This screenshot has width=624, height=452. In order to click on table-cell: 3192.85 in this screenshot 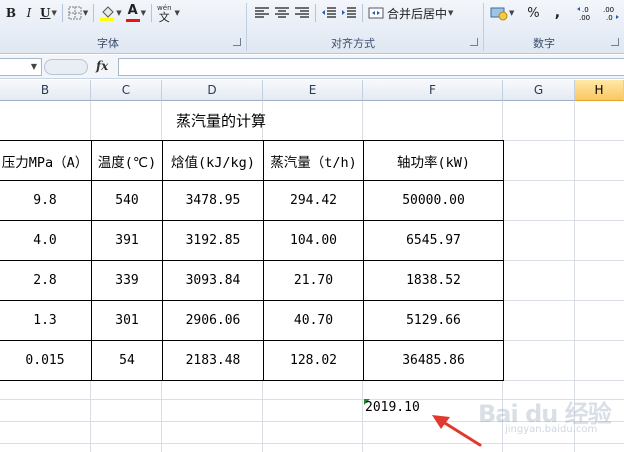, I will do `click(213, 240)`.